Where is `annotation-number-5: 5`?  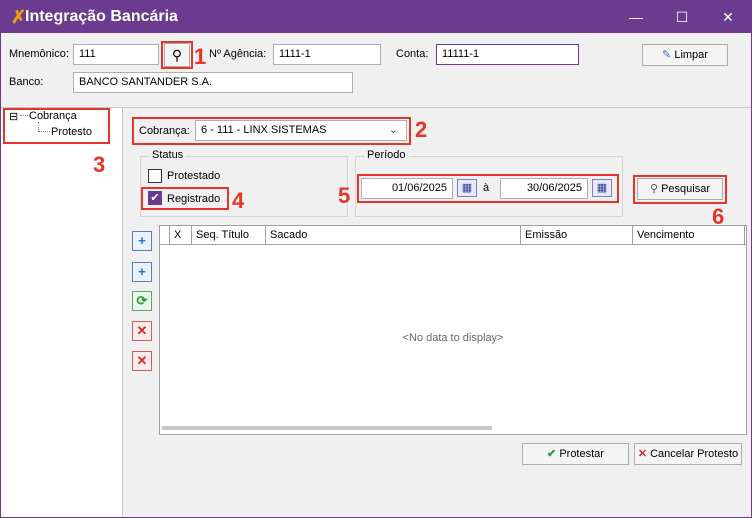 annotation-number-5: 5 is located at coordinates (344, 195).